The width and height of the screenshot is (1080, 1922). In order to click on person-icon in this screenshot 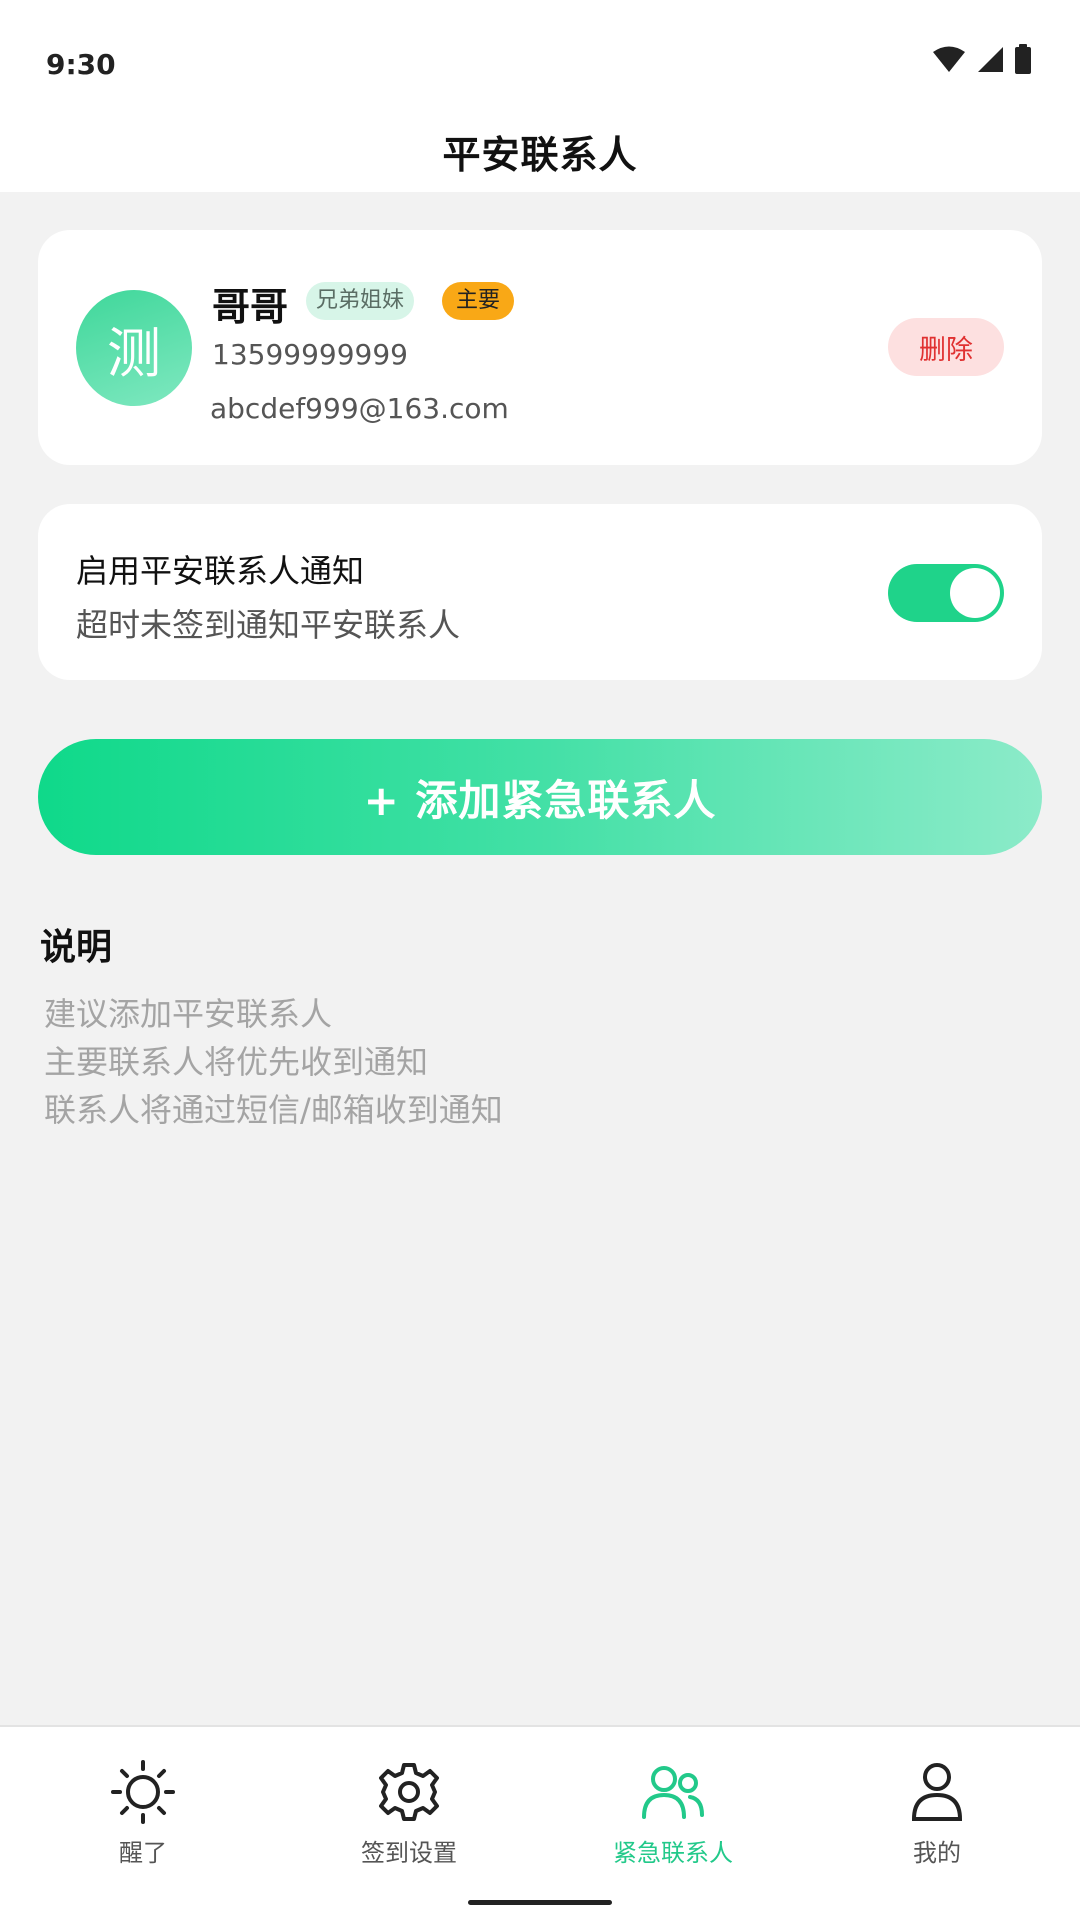, I will do `click(937, 1792)`.